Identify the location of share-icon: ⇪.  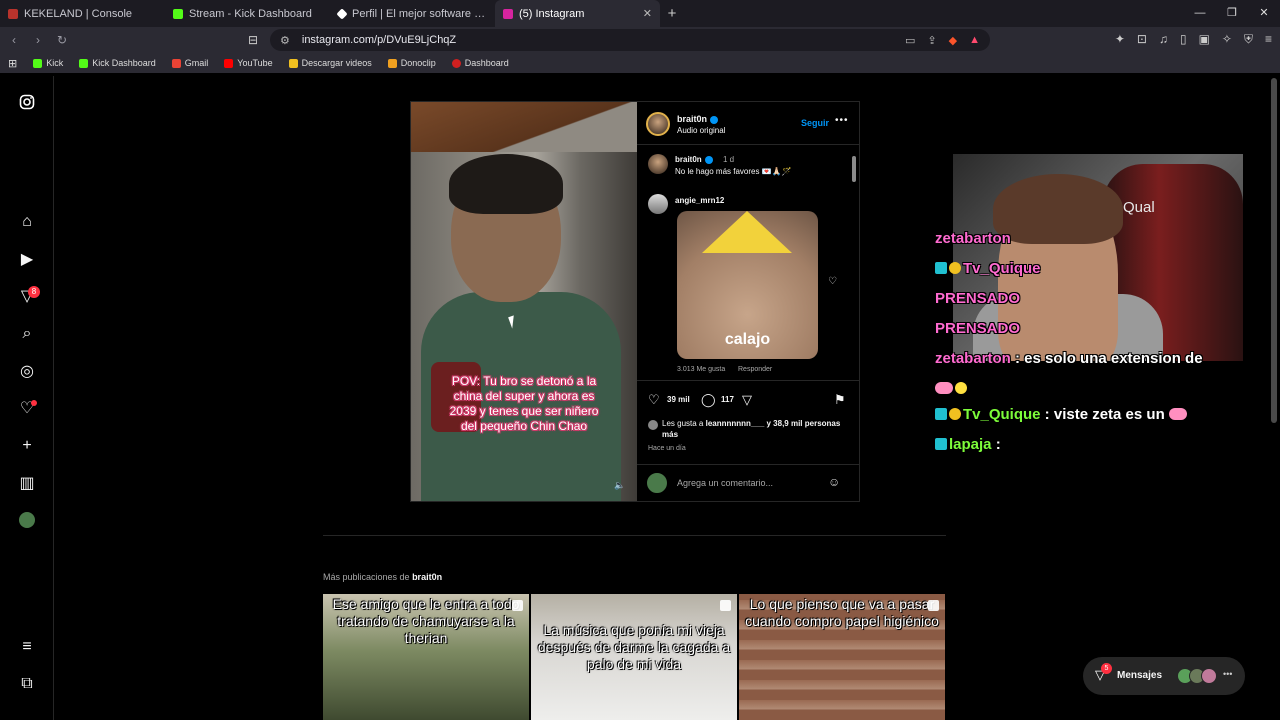
(931, 40).